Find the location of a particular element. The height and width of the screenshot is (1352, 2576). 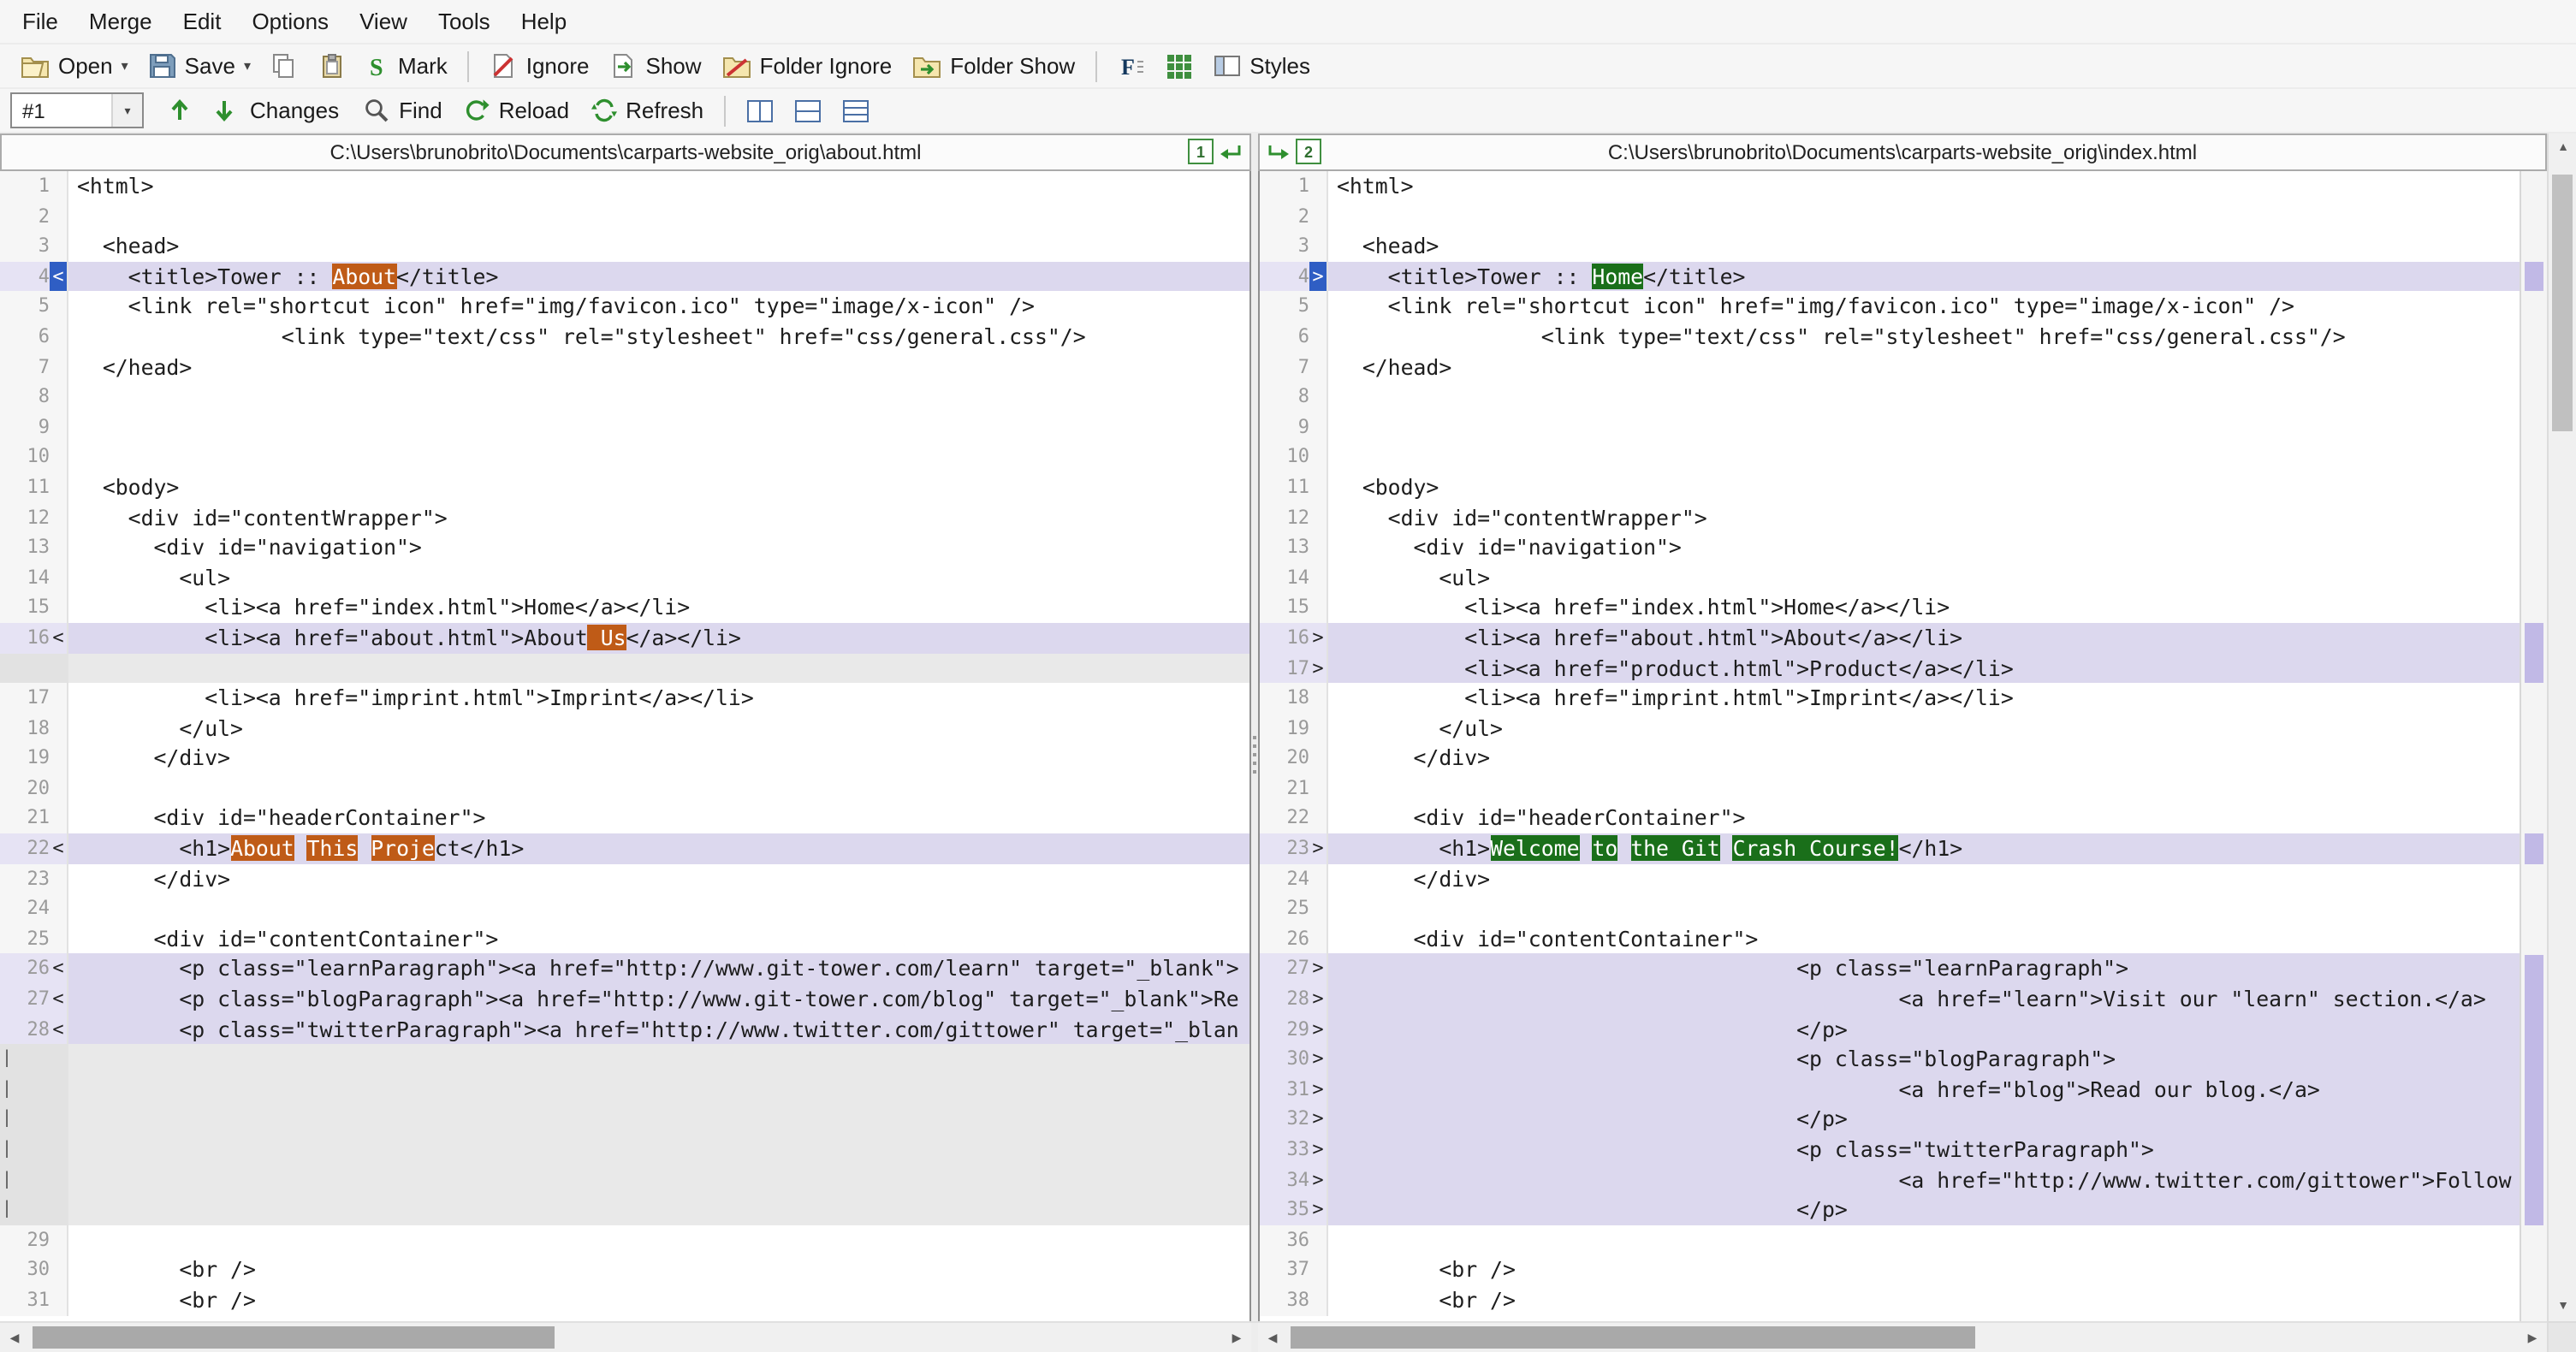

code-line: 11 <body> is located at coordinates (624, 487).